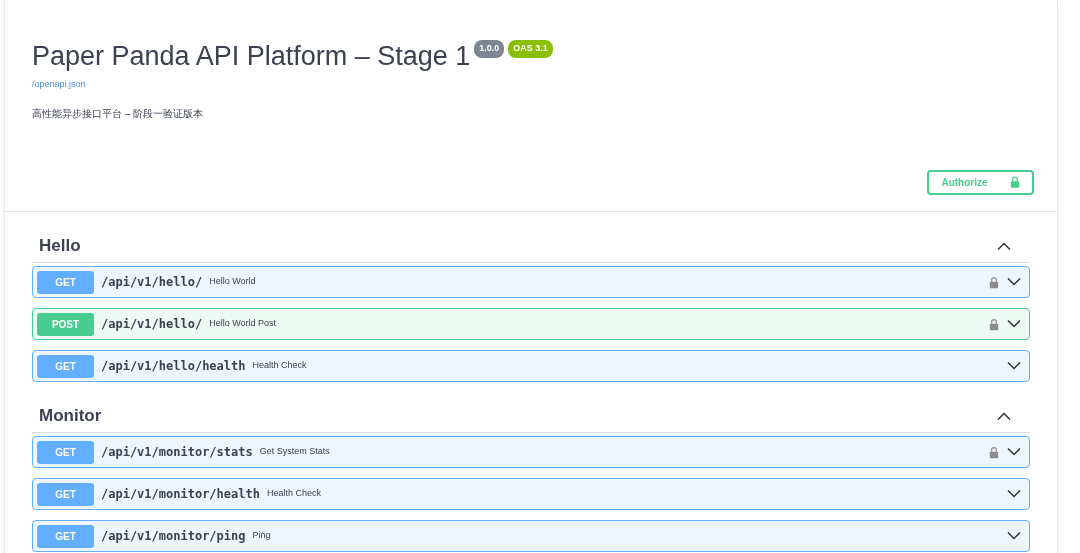  Describe the element at coordinates (530, 49) in the screenshot. I see `oas-badge: OAS 3.1` at that location.